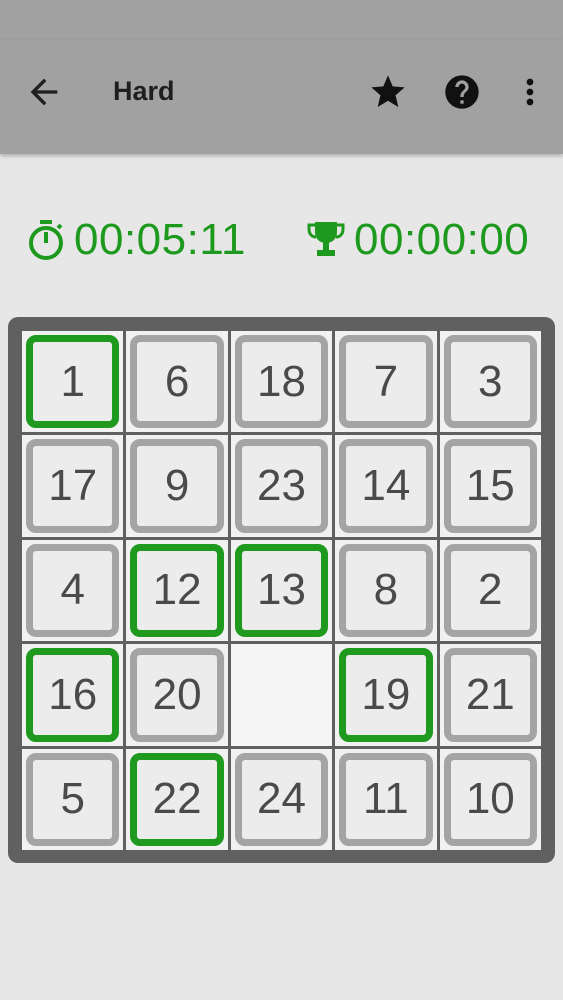 This screenshot has width=563, height=1000. I want to click on board-cell: 1, so click(73, 382).